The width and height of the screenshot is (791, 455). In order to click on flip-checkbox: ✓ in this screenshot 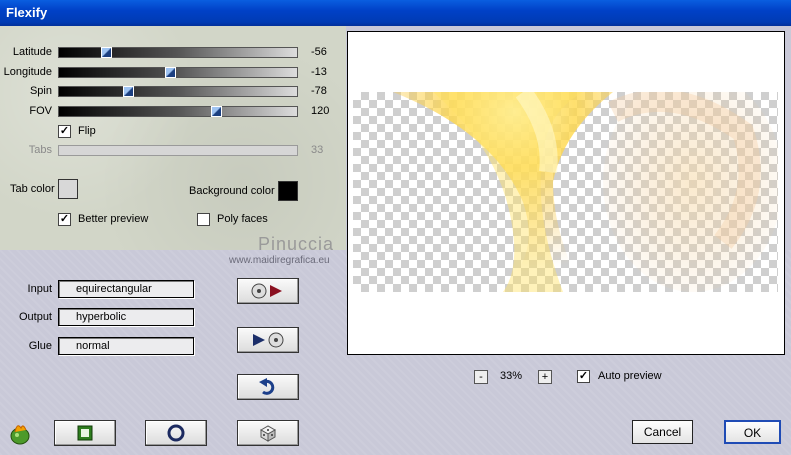, I will do `click(64, 131)`.